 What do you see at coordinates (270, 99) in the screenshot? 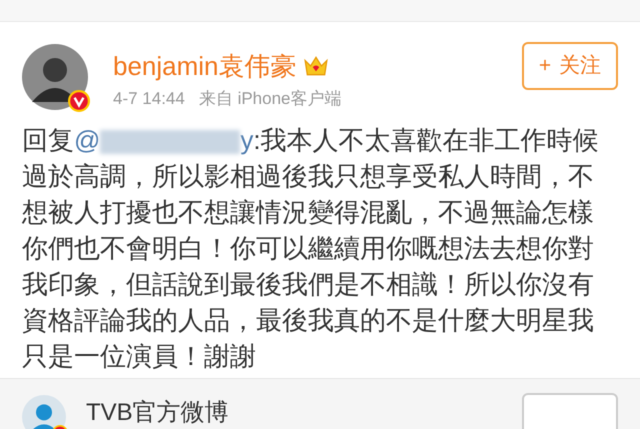
I see `post-source: 来自 iPhone客户端` at bounding box center [270, 99].